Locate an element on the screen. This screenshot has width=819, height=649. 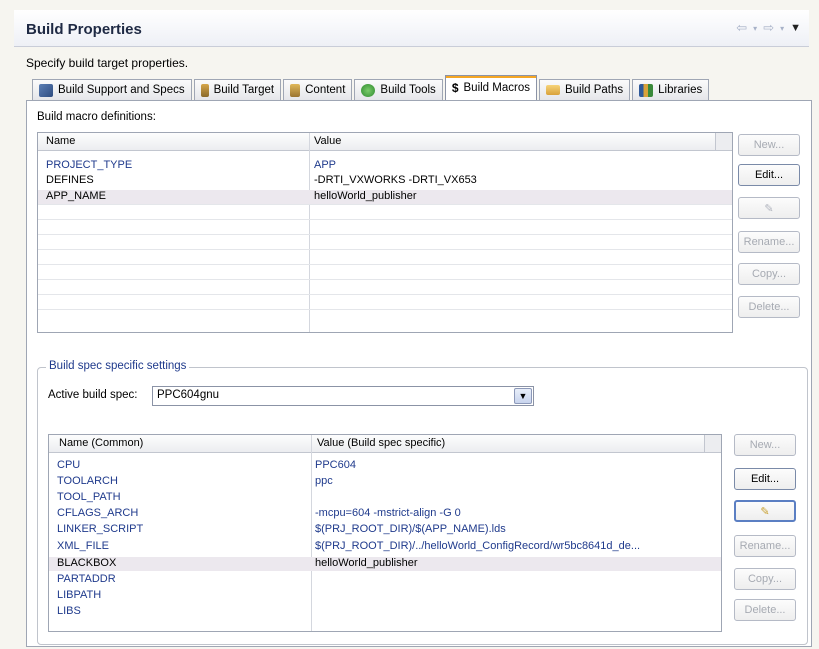
macro-edit-value-button: ✎ is located at coordinates (769, 208).